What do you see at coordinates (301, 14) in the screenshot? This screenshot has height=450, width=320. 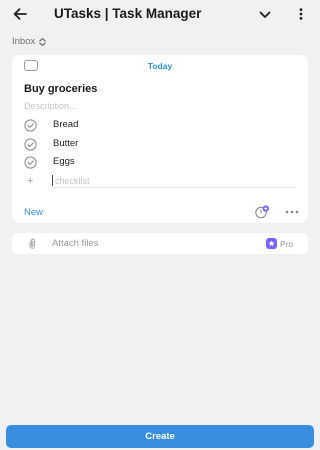 I see `more-vert-icon` at bounding box center [301, 14].